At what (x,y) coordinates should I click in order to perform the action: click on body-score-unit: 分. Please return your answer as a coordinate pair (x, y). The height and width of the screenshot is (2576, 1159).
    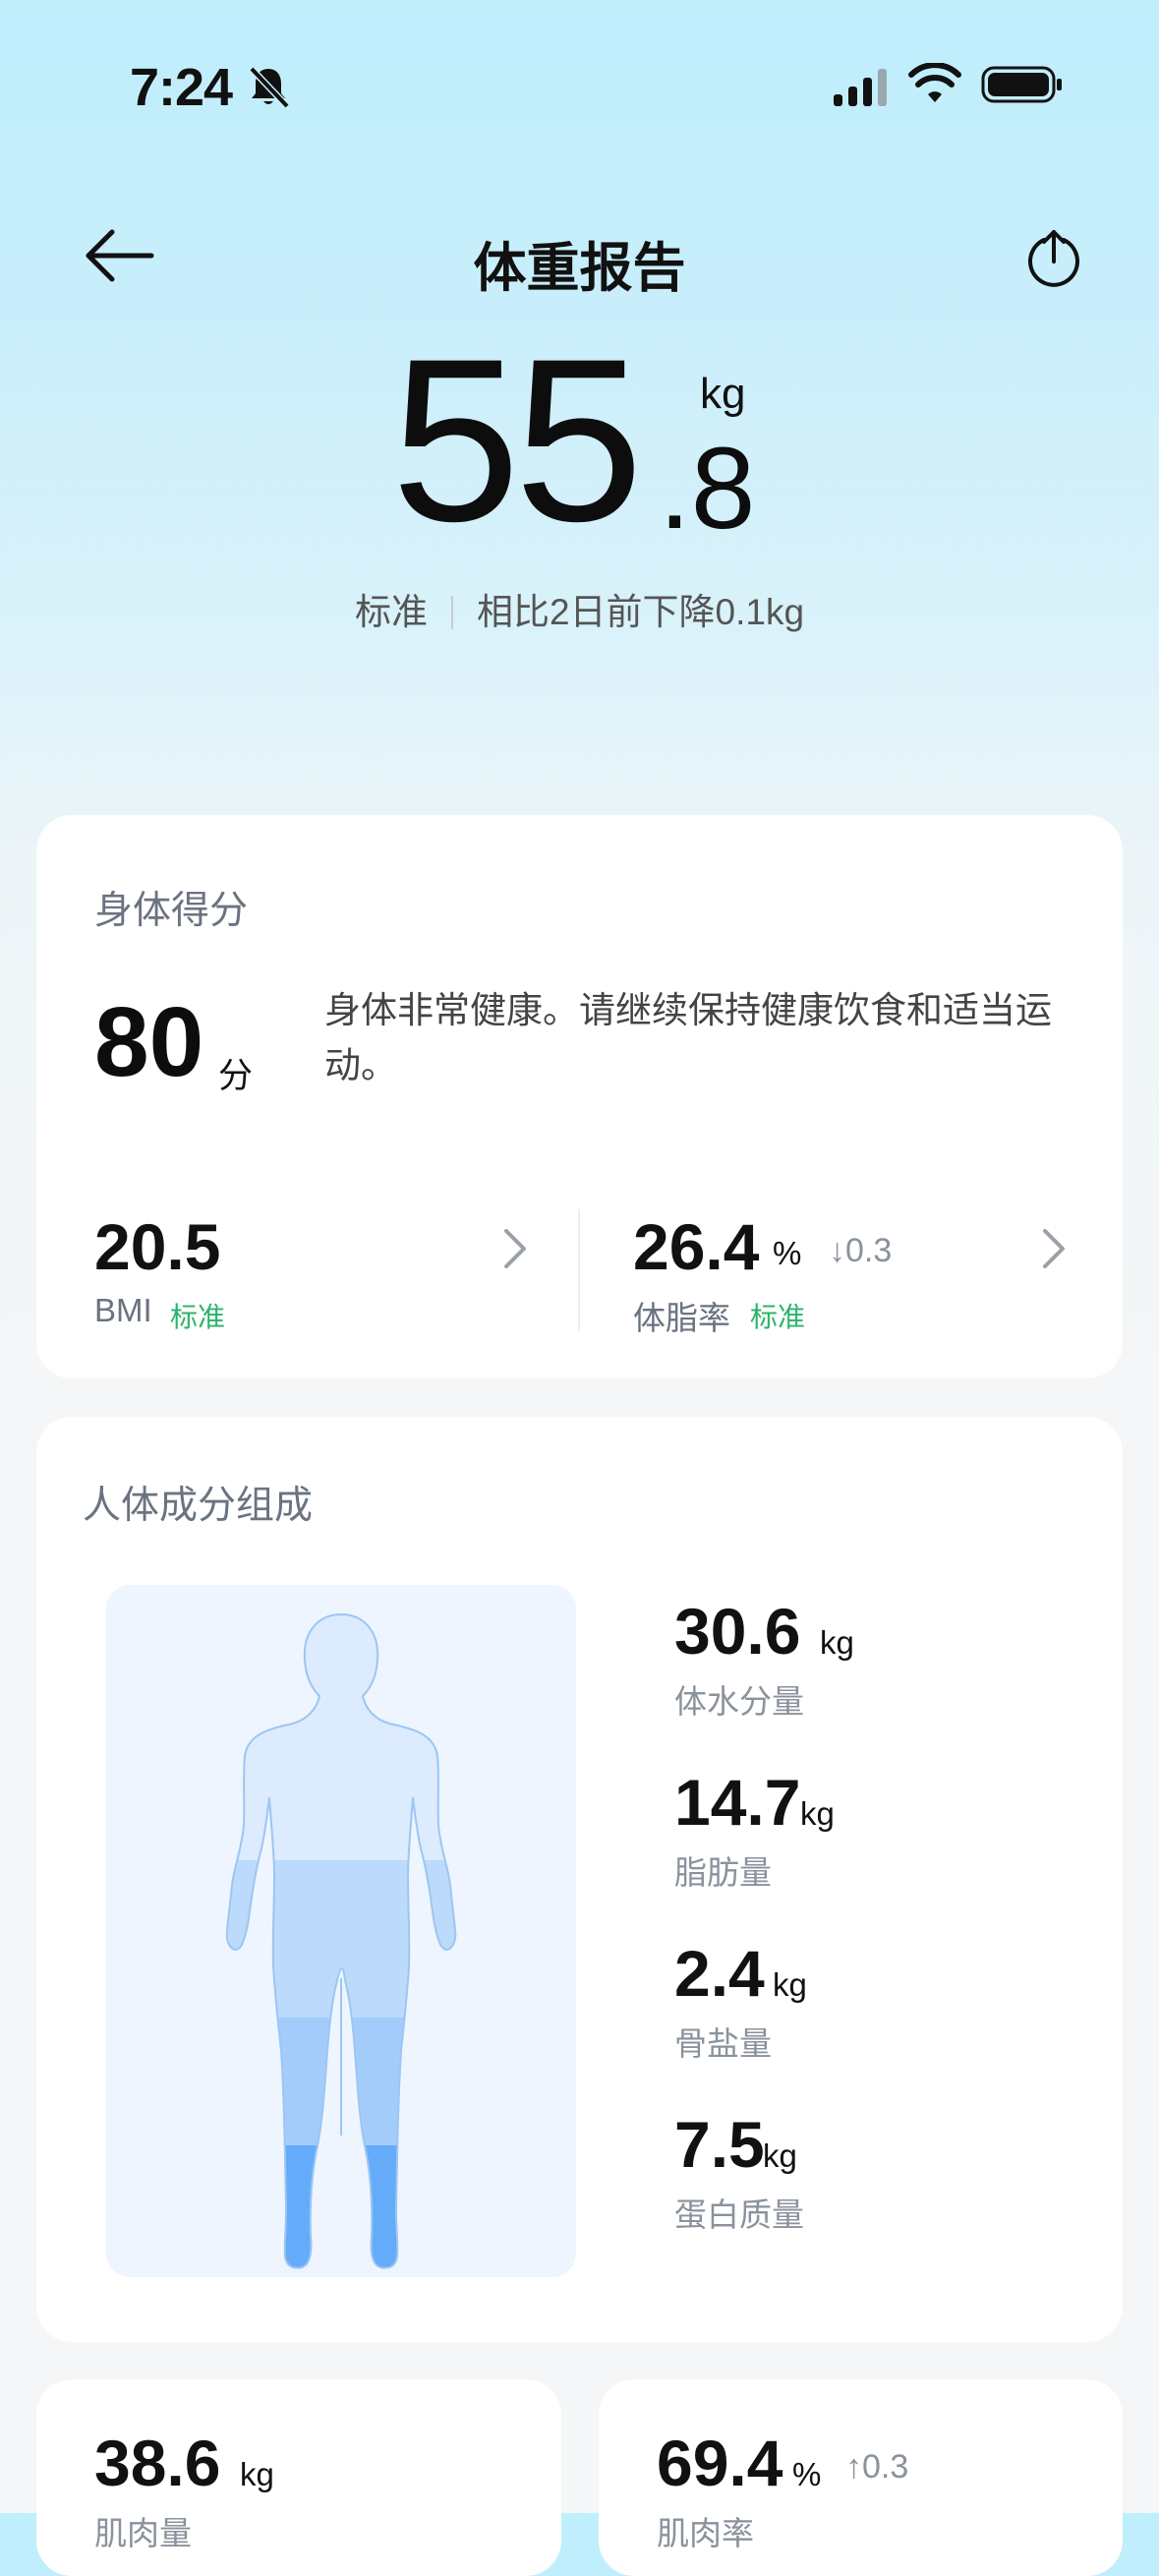
    Looking at the image, I should click on (236, 1076).